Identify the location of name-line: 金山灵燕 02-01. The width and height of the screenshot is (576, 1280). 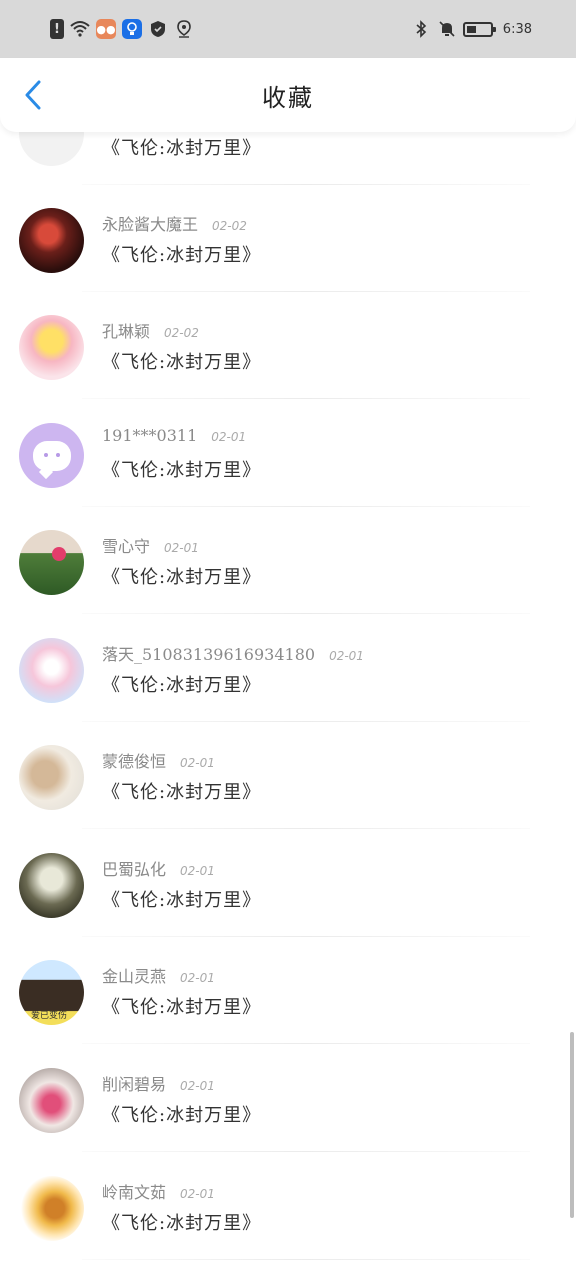
(158, 975).